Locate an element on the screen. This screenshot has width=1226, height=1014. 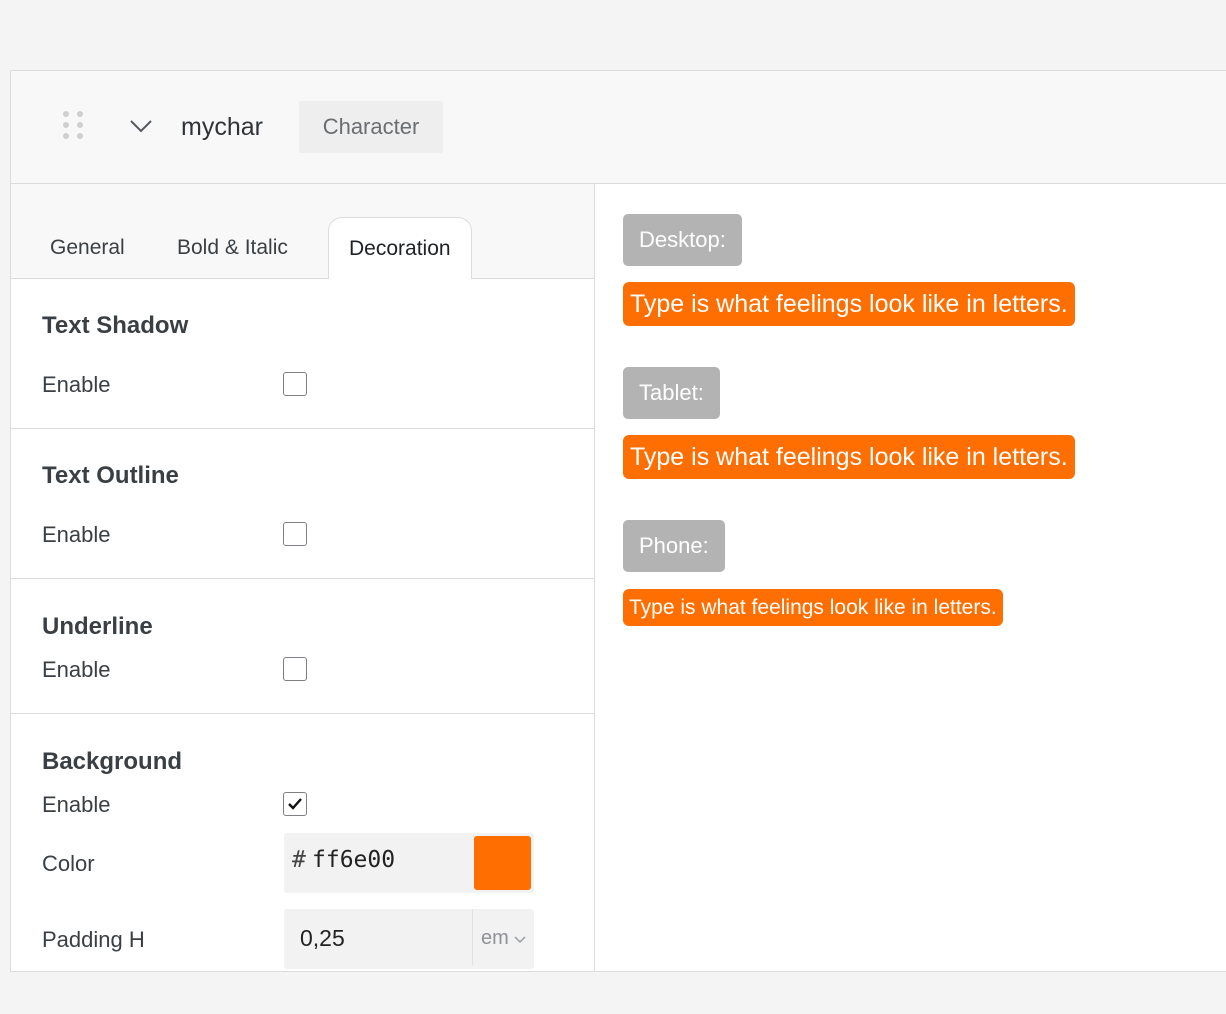
type-badge: Character is located at coordinates (371, 127).